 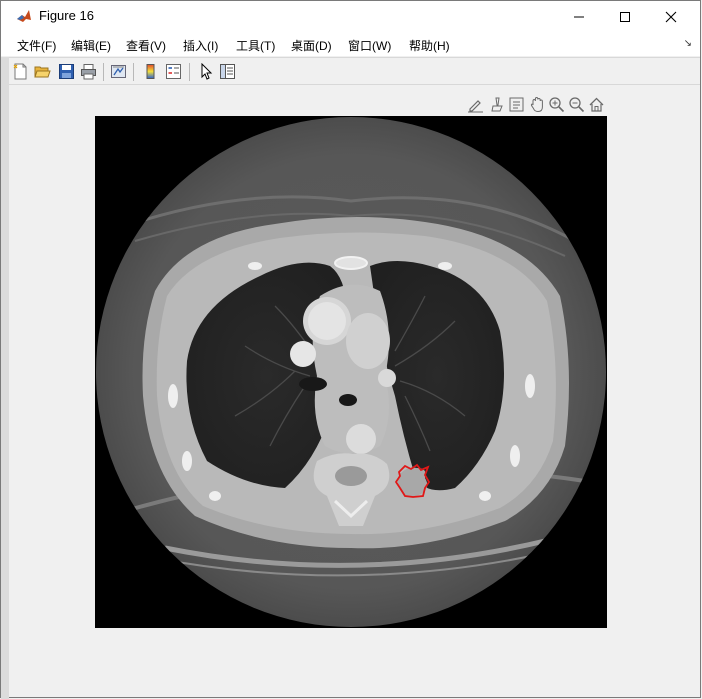 What do you see at coordinates (118, 71) in the screenshot?
I see `link-plot-icon` at bounding box center [118, 71].